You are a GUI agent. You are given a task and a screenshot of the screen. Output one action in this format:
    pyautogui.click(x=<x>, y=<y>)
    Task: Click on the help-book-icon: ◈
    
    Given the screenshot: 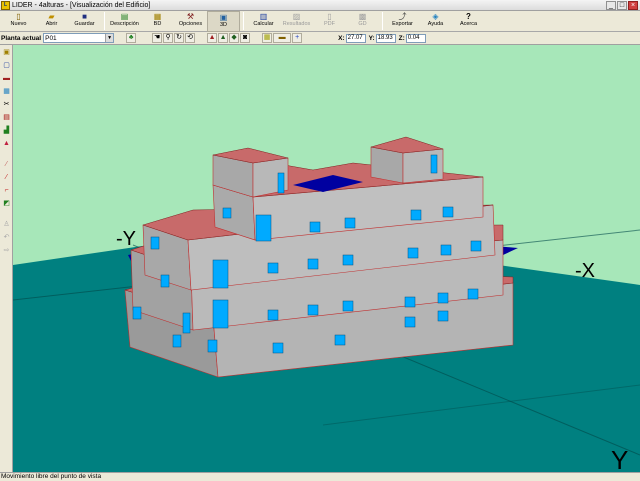 What is the action you would take?
    pyautogui.click(x=435, y=16)
    